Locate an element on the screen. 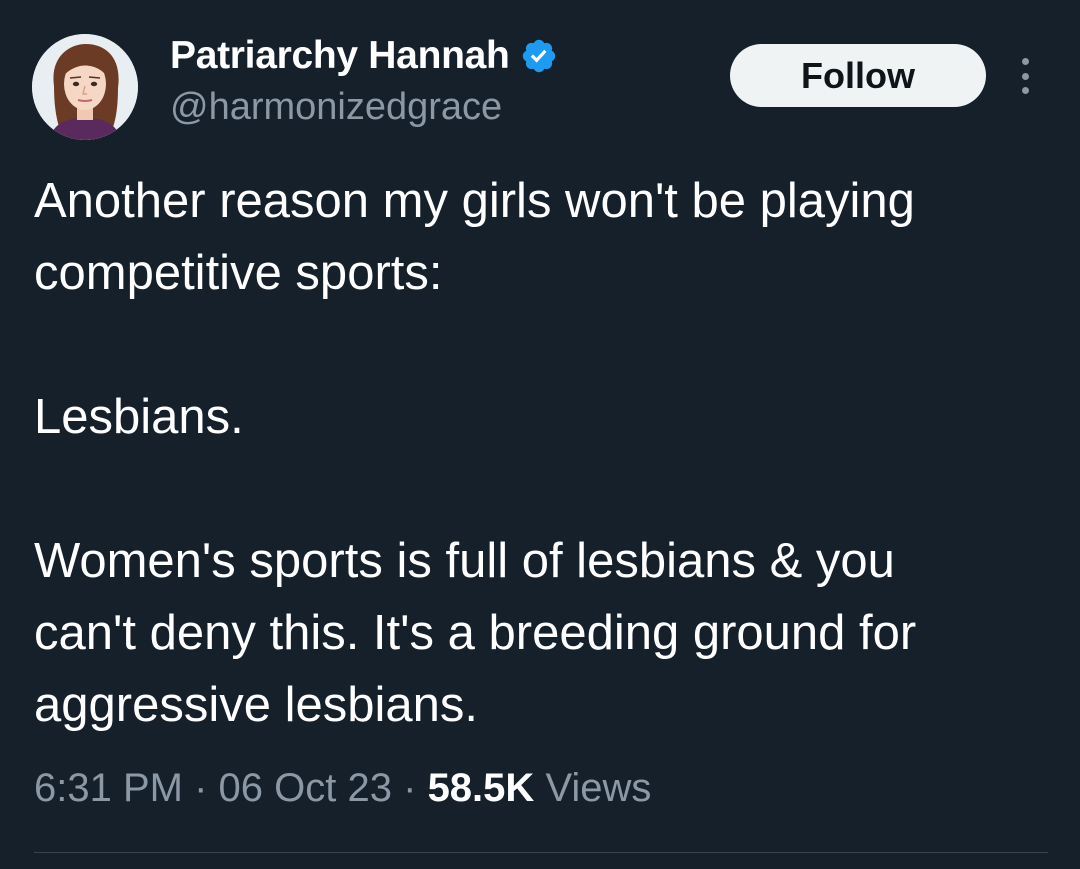 The width and height of the screenshot is (1080, 869). tweet-time: 6:31 PM is located at coordinates (108, 788).